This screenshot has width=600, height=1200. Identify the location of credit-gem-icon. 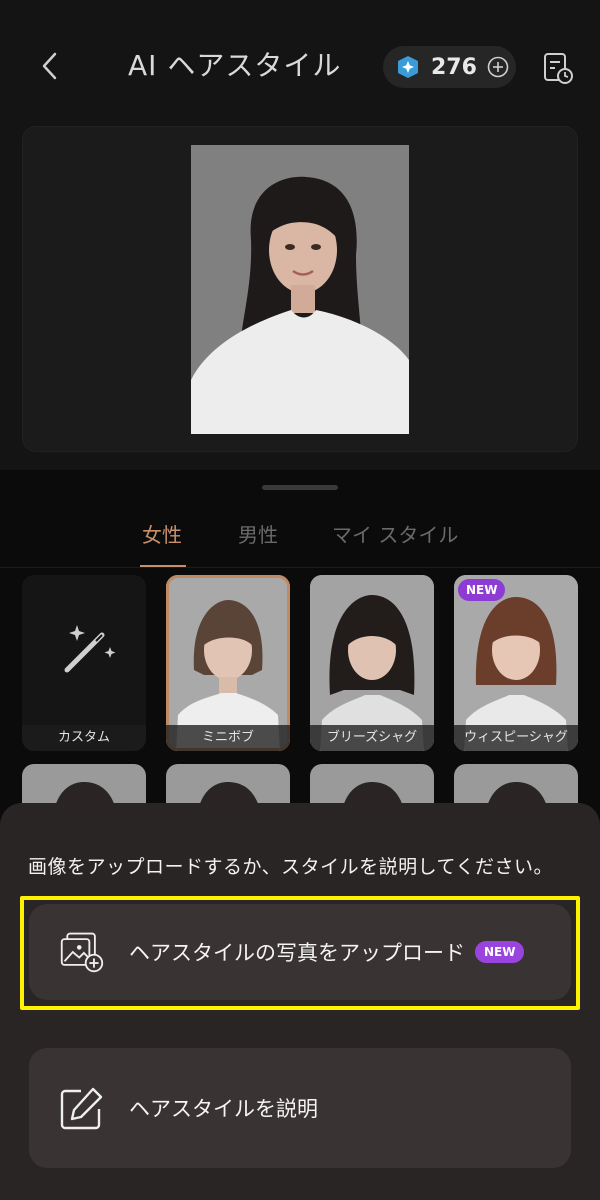
(408, 67).